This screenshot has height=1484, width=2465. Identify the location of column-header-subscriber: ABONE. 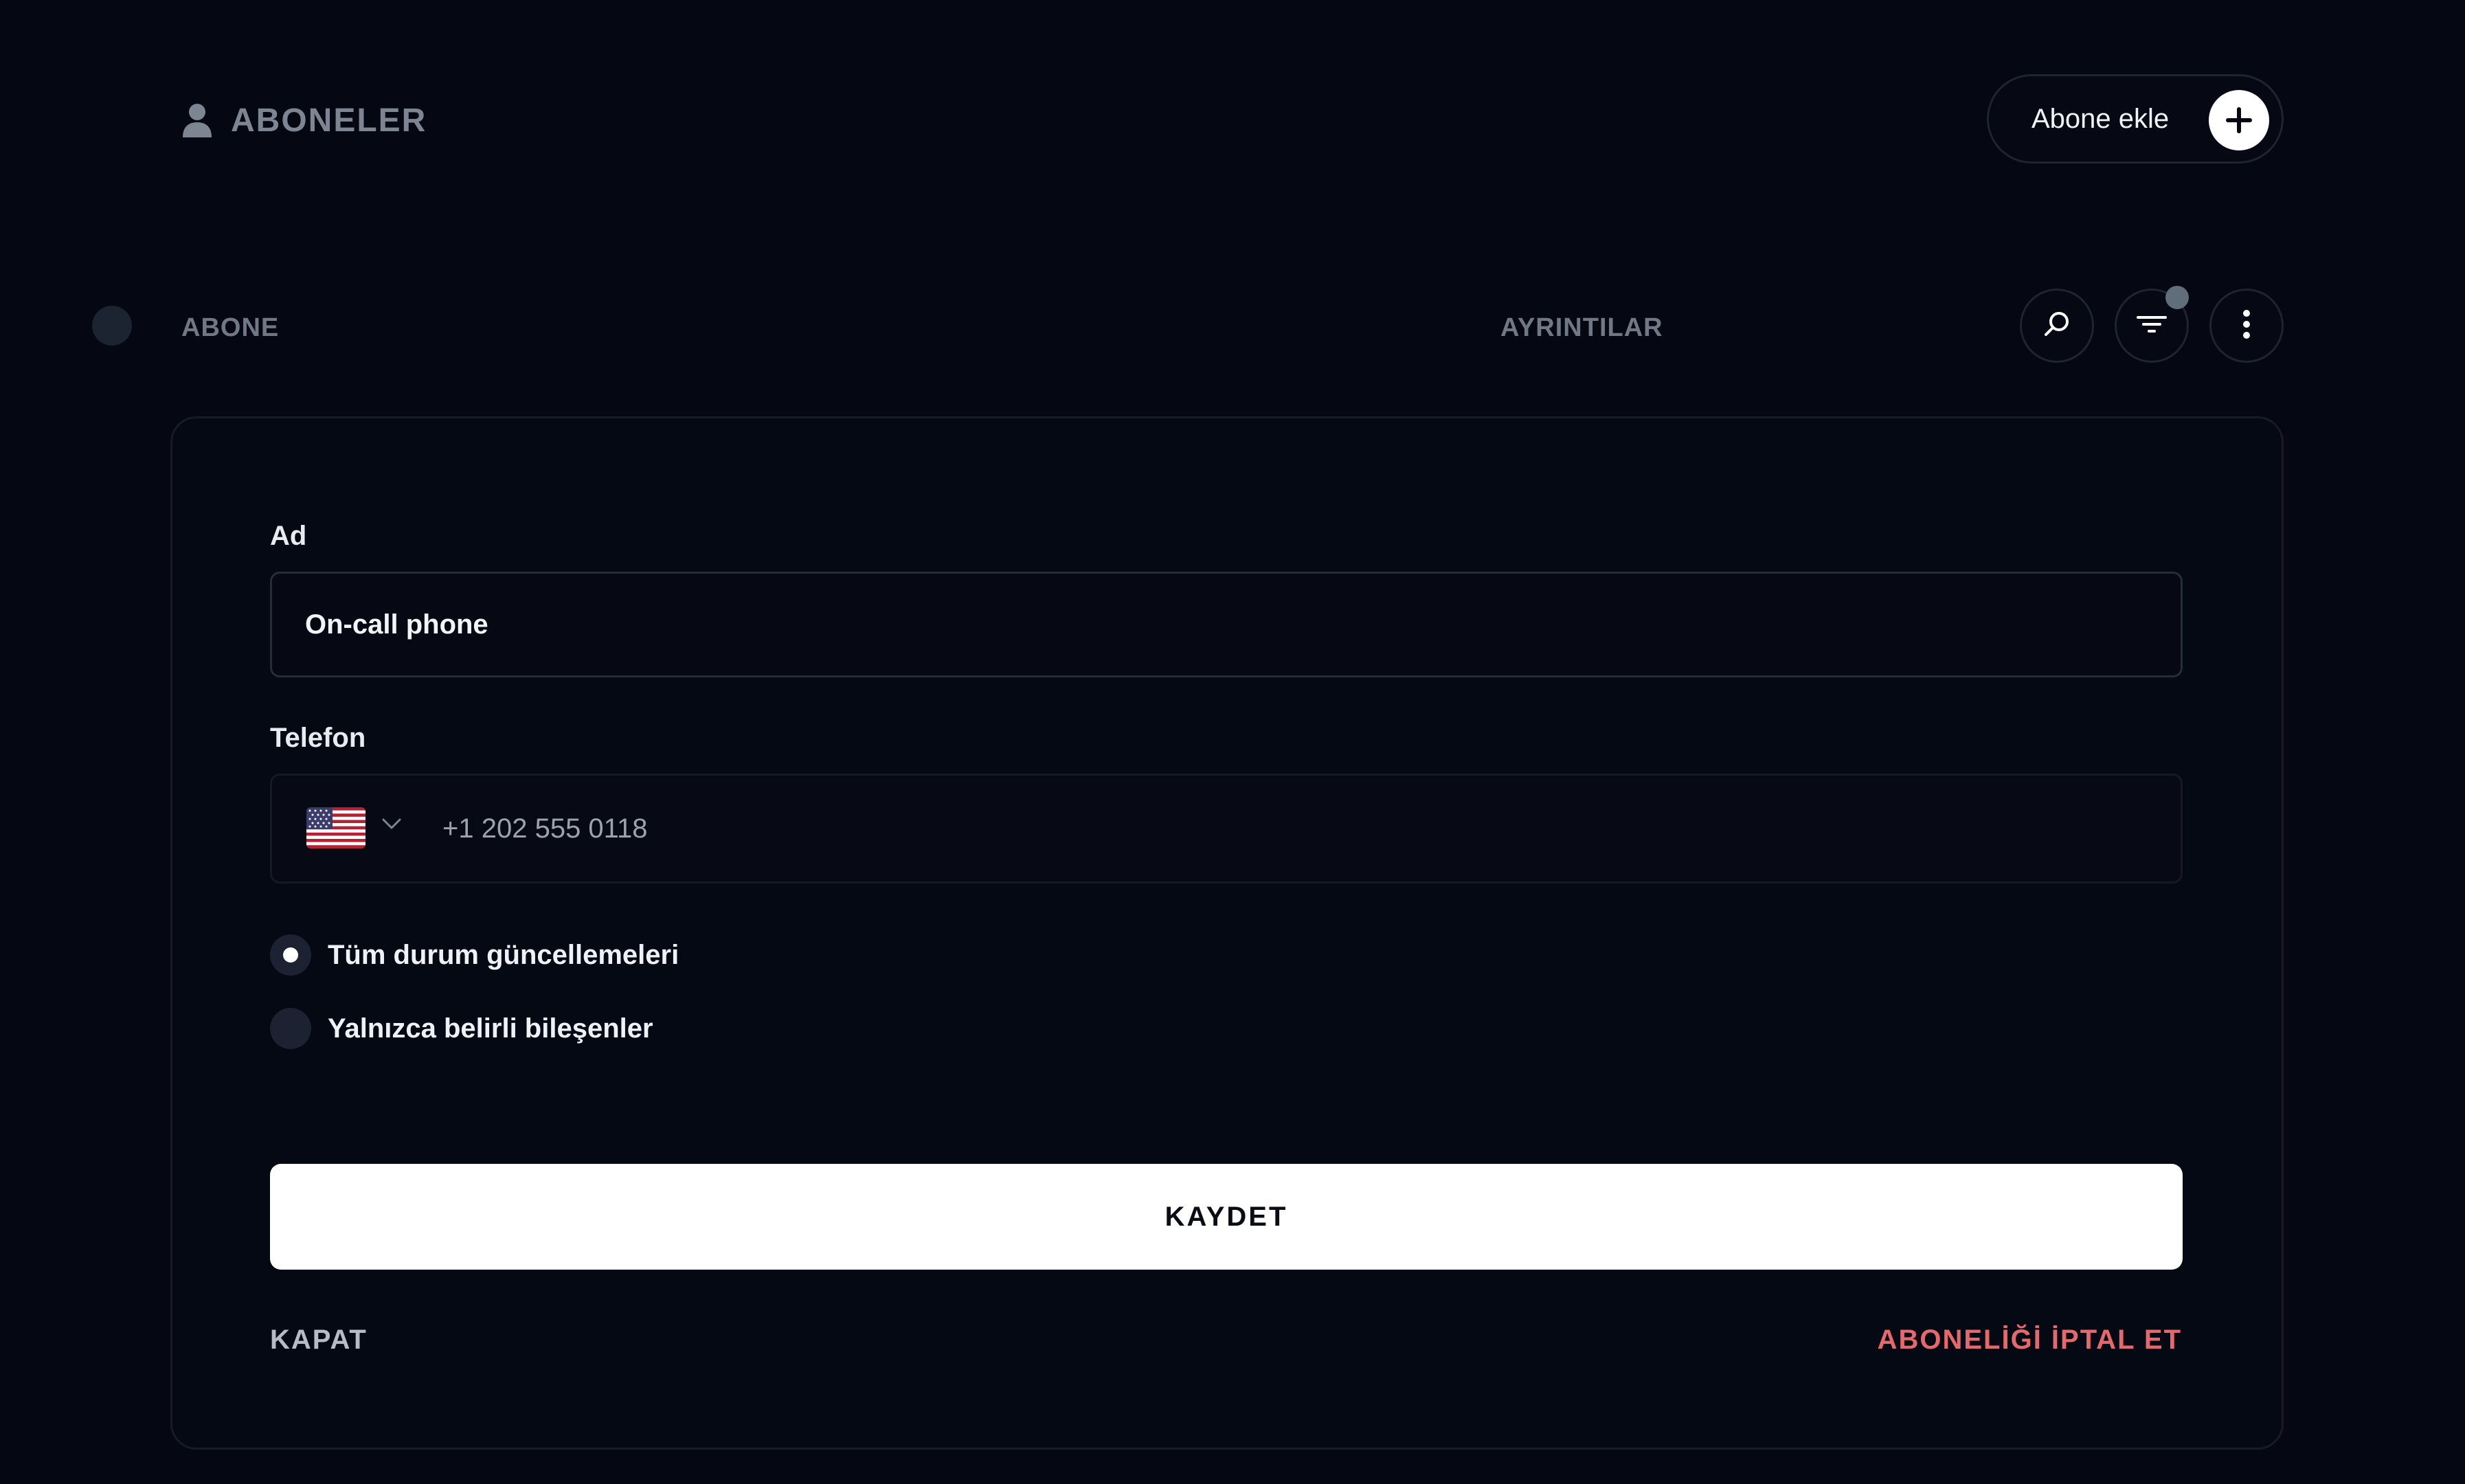
(230, 327).